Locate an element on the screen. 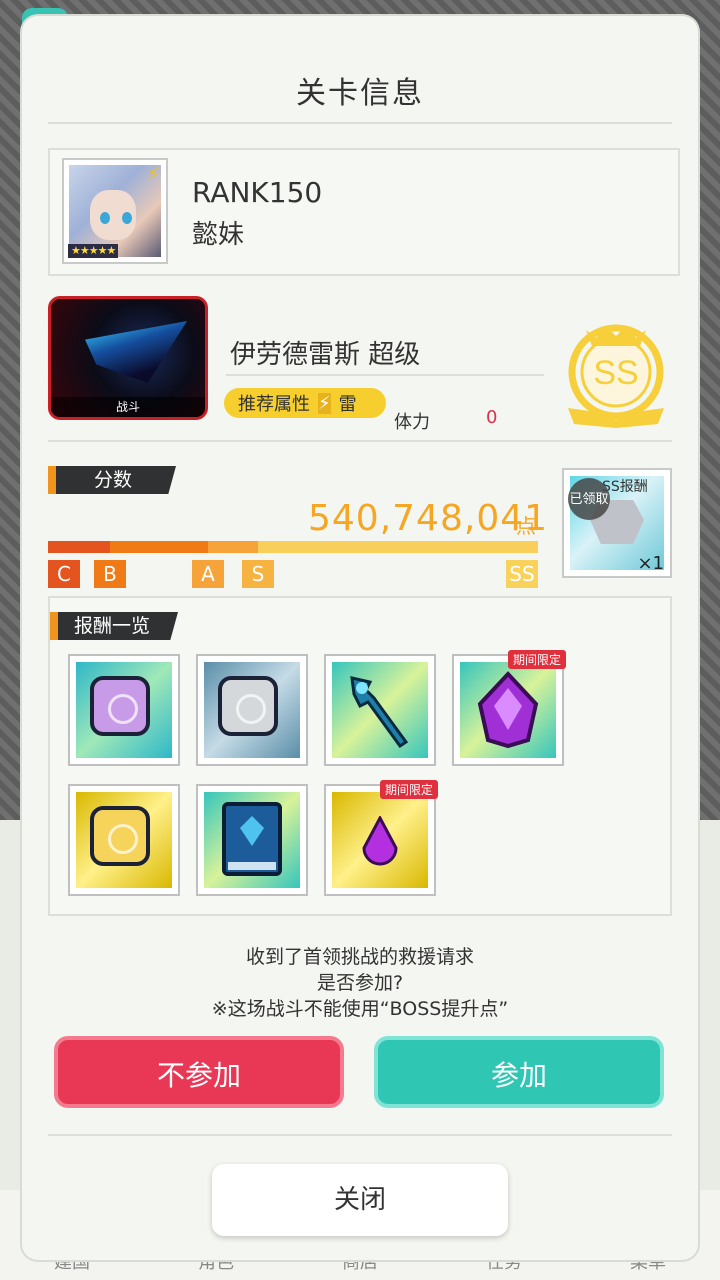 The height and width of the screenshot is (1280, 720). stamina-label: 体力 is located at coordinates (412, 422).